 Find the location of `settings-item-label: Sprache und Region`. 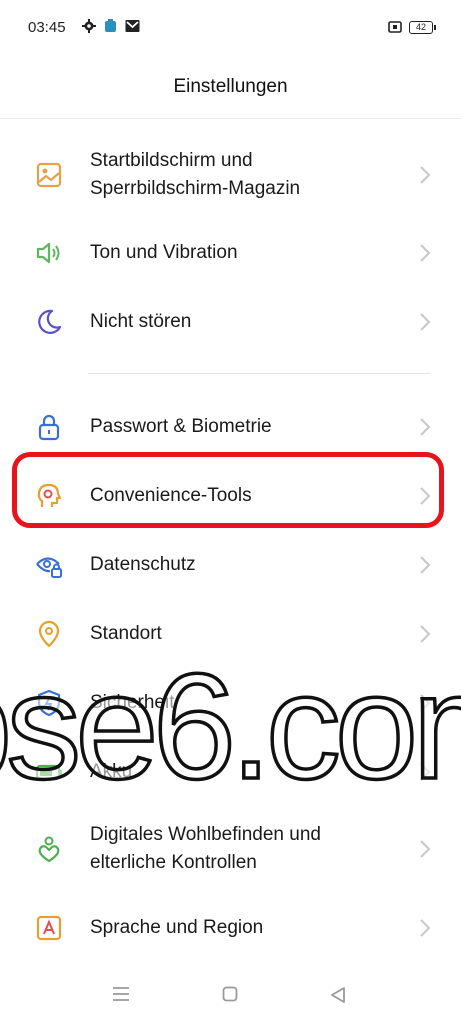

settings-item-label: Sprache und Region is located at coordinates (177, 927).